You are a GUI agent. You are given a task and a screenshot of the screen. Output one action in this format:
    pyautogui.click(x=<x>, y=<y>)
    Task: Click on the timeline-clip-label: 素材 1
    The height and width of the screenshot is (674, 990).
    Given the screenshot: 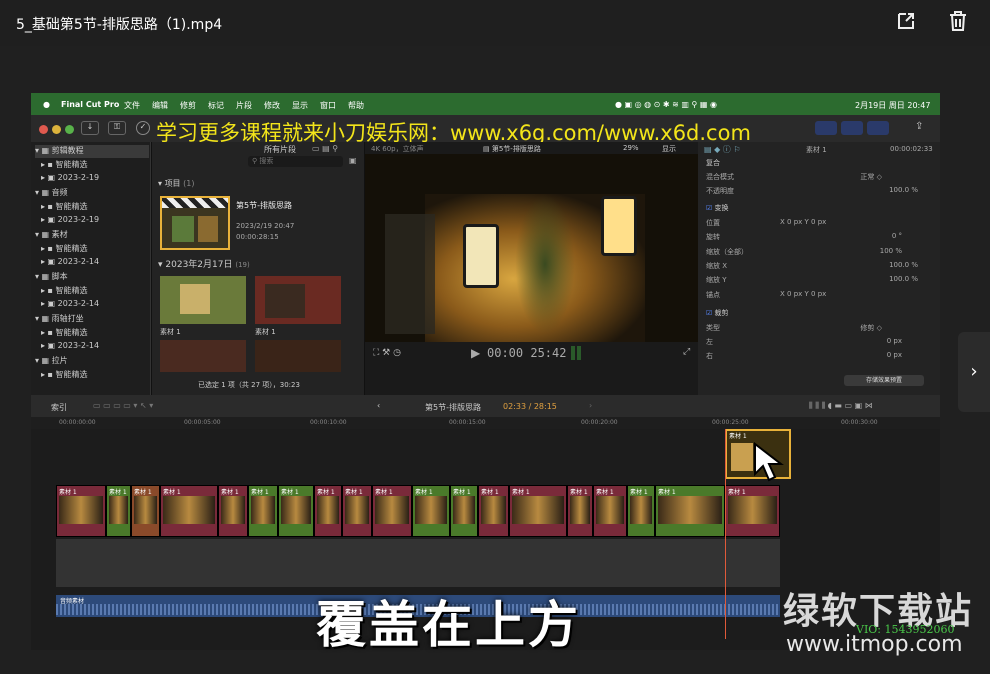 What is the action you would take?
    pyautogui.click(x=384, y=492)
    